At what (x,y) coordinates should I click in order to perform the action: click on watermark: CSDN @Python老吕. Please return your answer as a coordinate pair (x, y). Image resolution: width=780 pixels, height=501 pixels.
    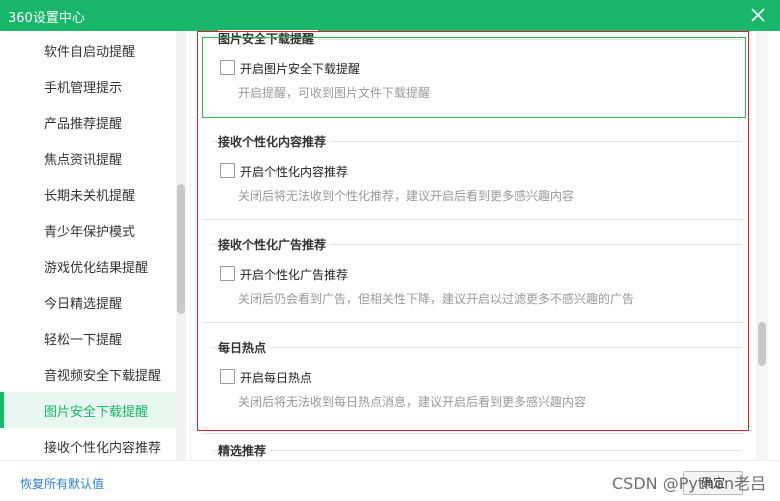
    Looking at the image, I should click on (689, 483).